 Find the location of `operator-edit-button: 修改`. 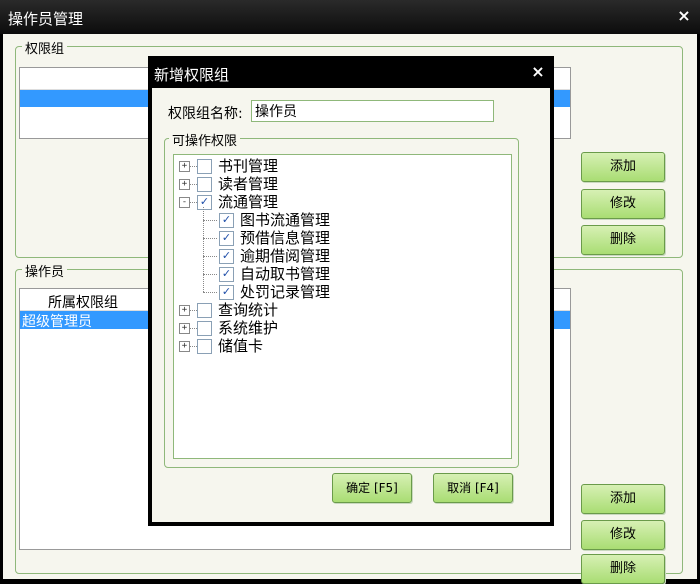

operator-edit-button: 修改 is located at coordinates (623, 535).